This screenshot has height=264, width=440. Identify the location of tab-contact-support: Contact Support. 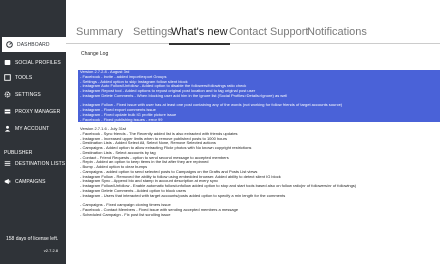
(269, 32).